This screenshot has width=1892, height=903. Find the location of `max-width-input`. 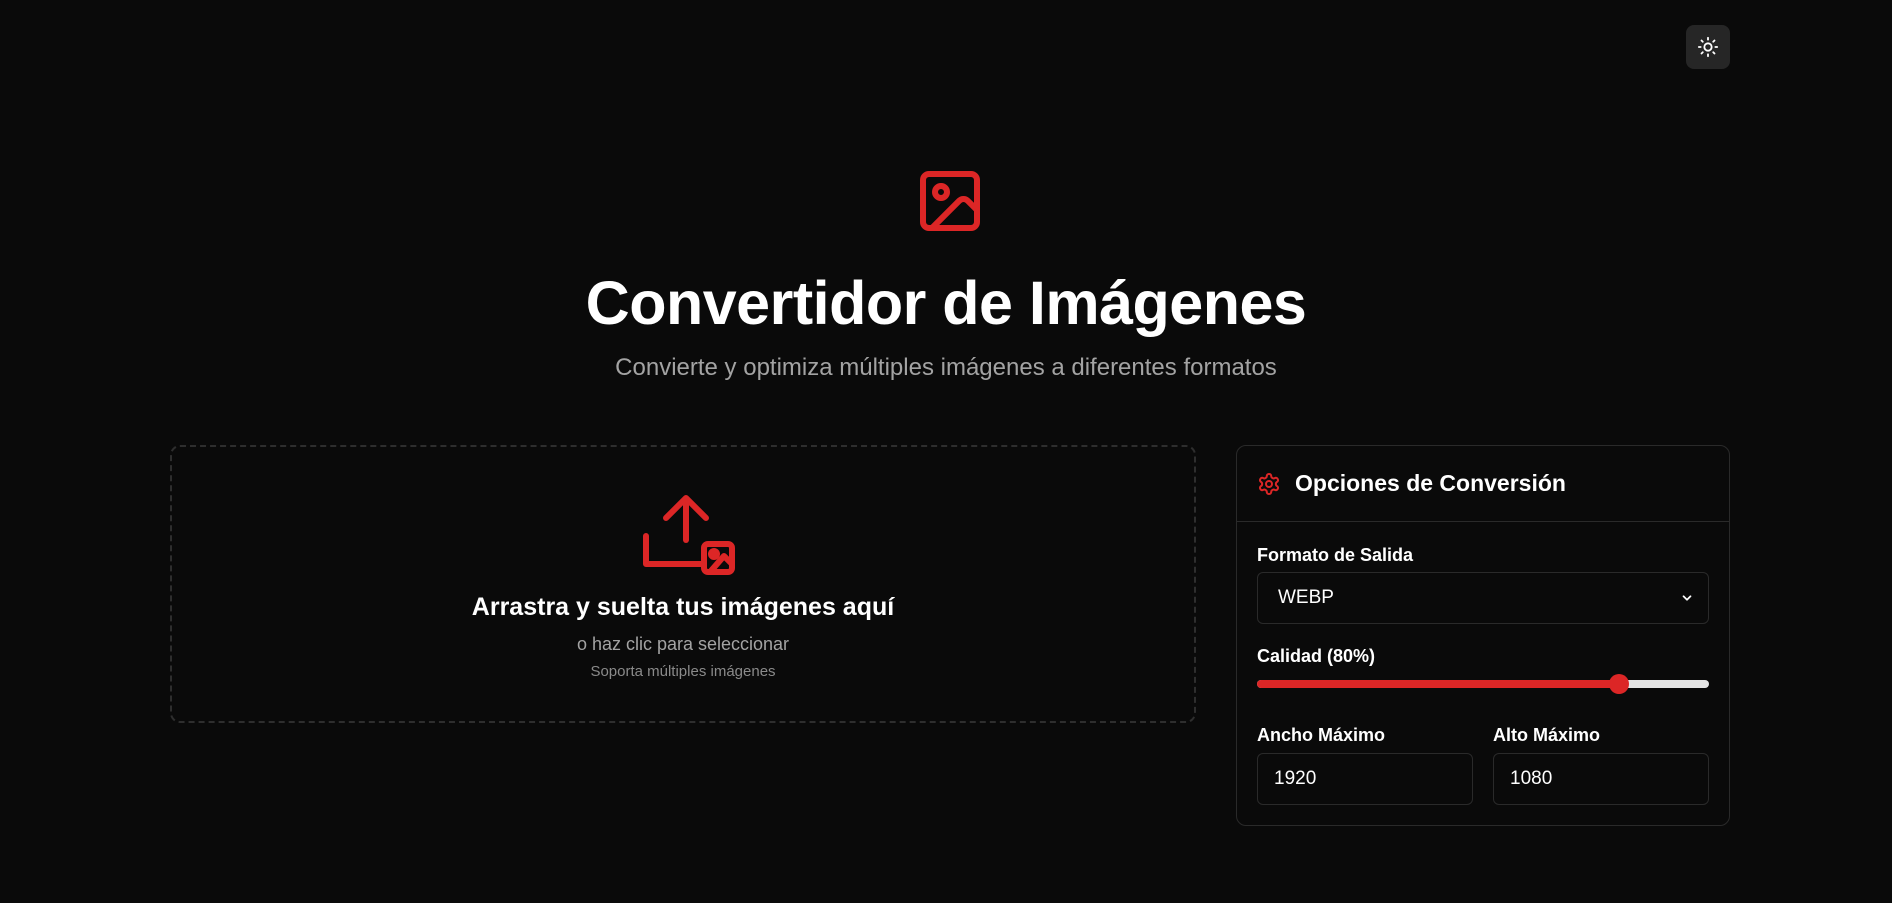

max-width-input is located at coordinates (1365, 779).